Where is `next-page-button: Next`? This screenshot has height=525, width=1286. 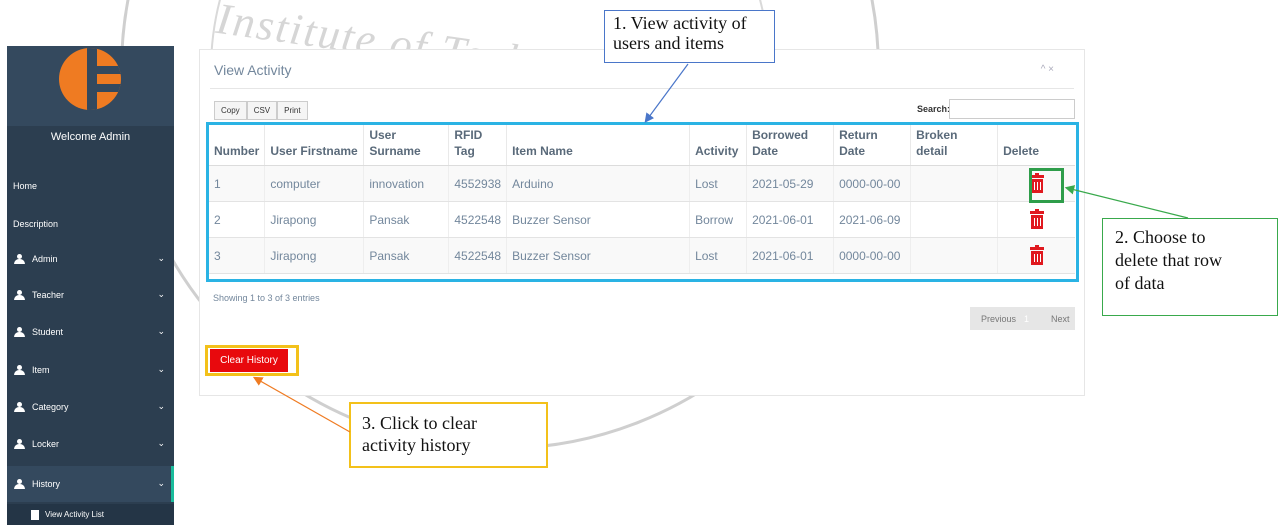
next-page-button: Next is located at coordinates (1060, 319).